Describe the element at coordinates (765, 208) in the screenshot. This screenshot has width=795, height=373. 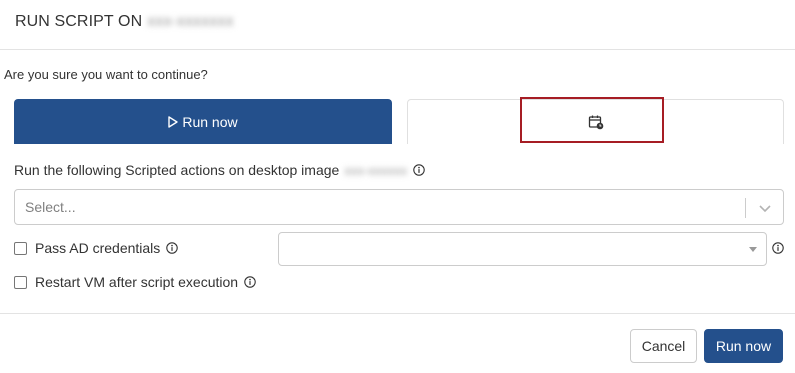
I see `chevron-down-icon` at that location.